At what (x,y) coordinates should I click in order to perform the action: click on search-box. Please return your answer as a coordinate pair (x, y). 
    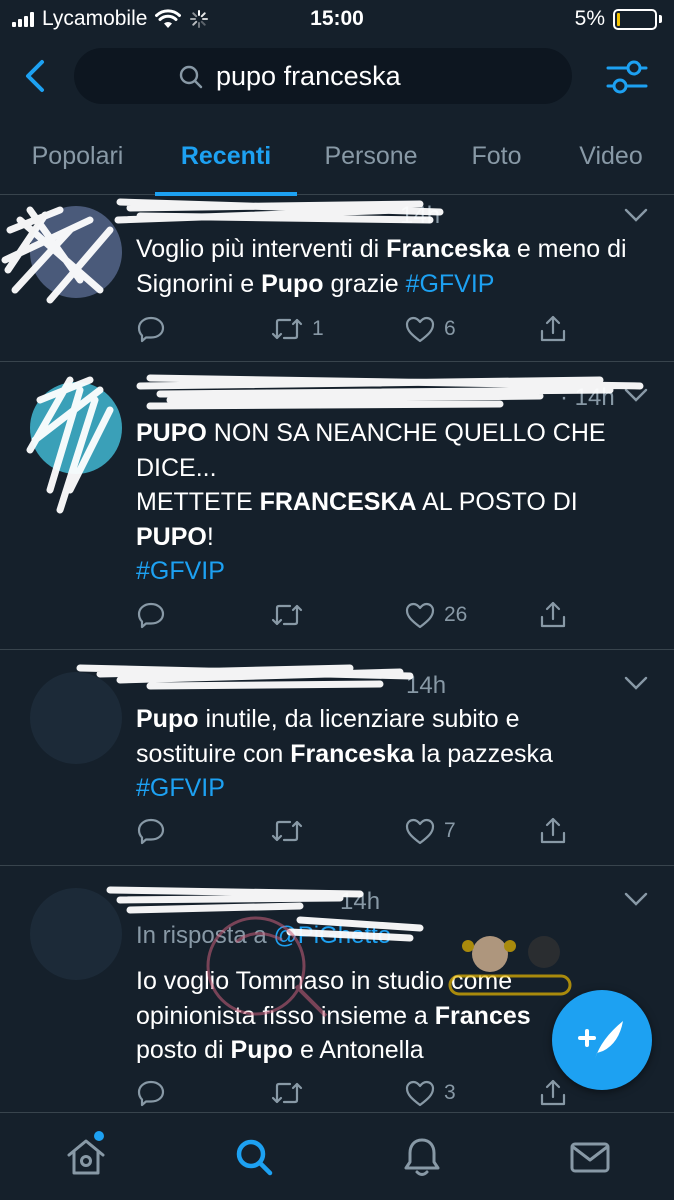
    Looking at the image, I should click on (323, 76).